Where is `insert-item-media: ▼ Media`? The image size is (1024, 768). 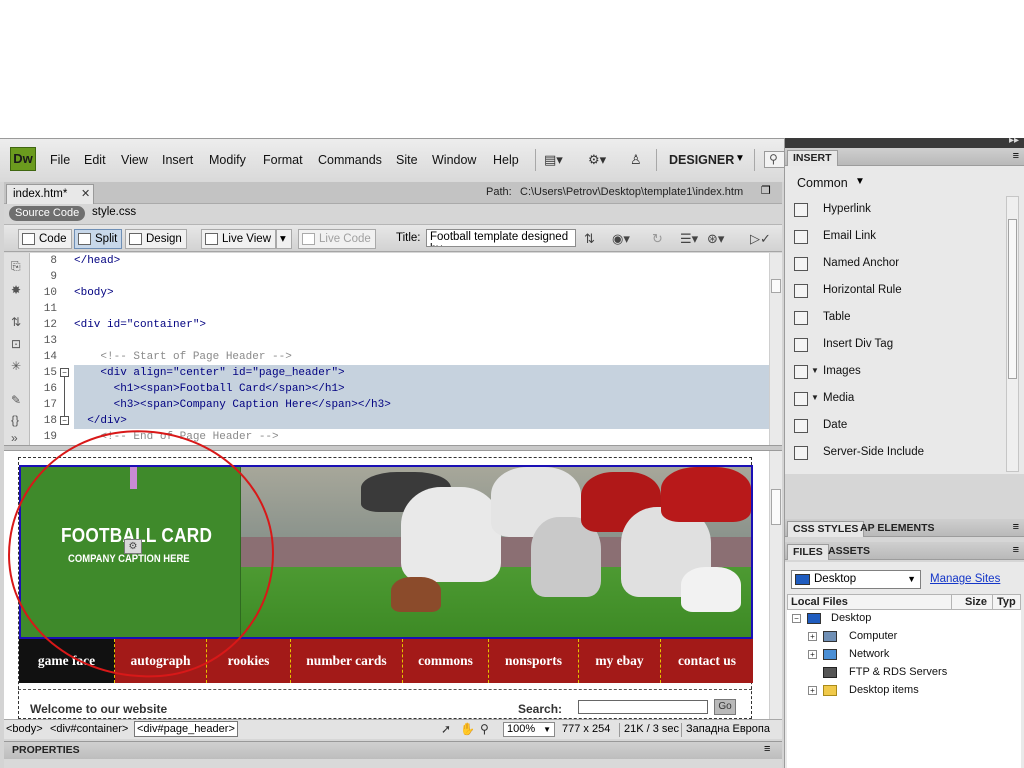
insert-item-media: ▼ Media is located at coordinates (896, 400).